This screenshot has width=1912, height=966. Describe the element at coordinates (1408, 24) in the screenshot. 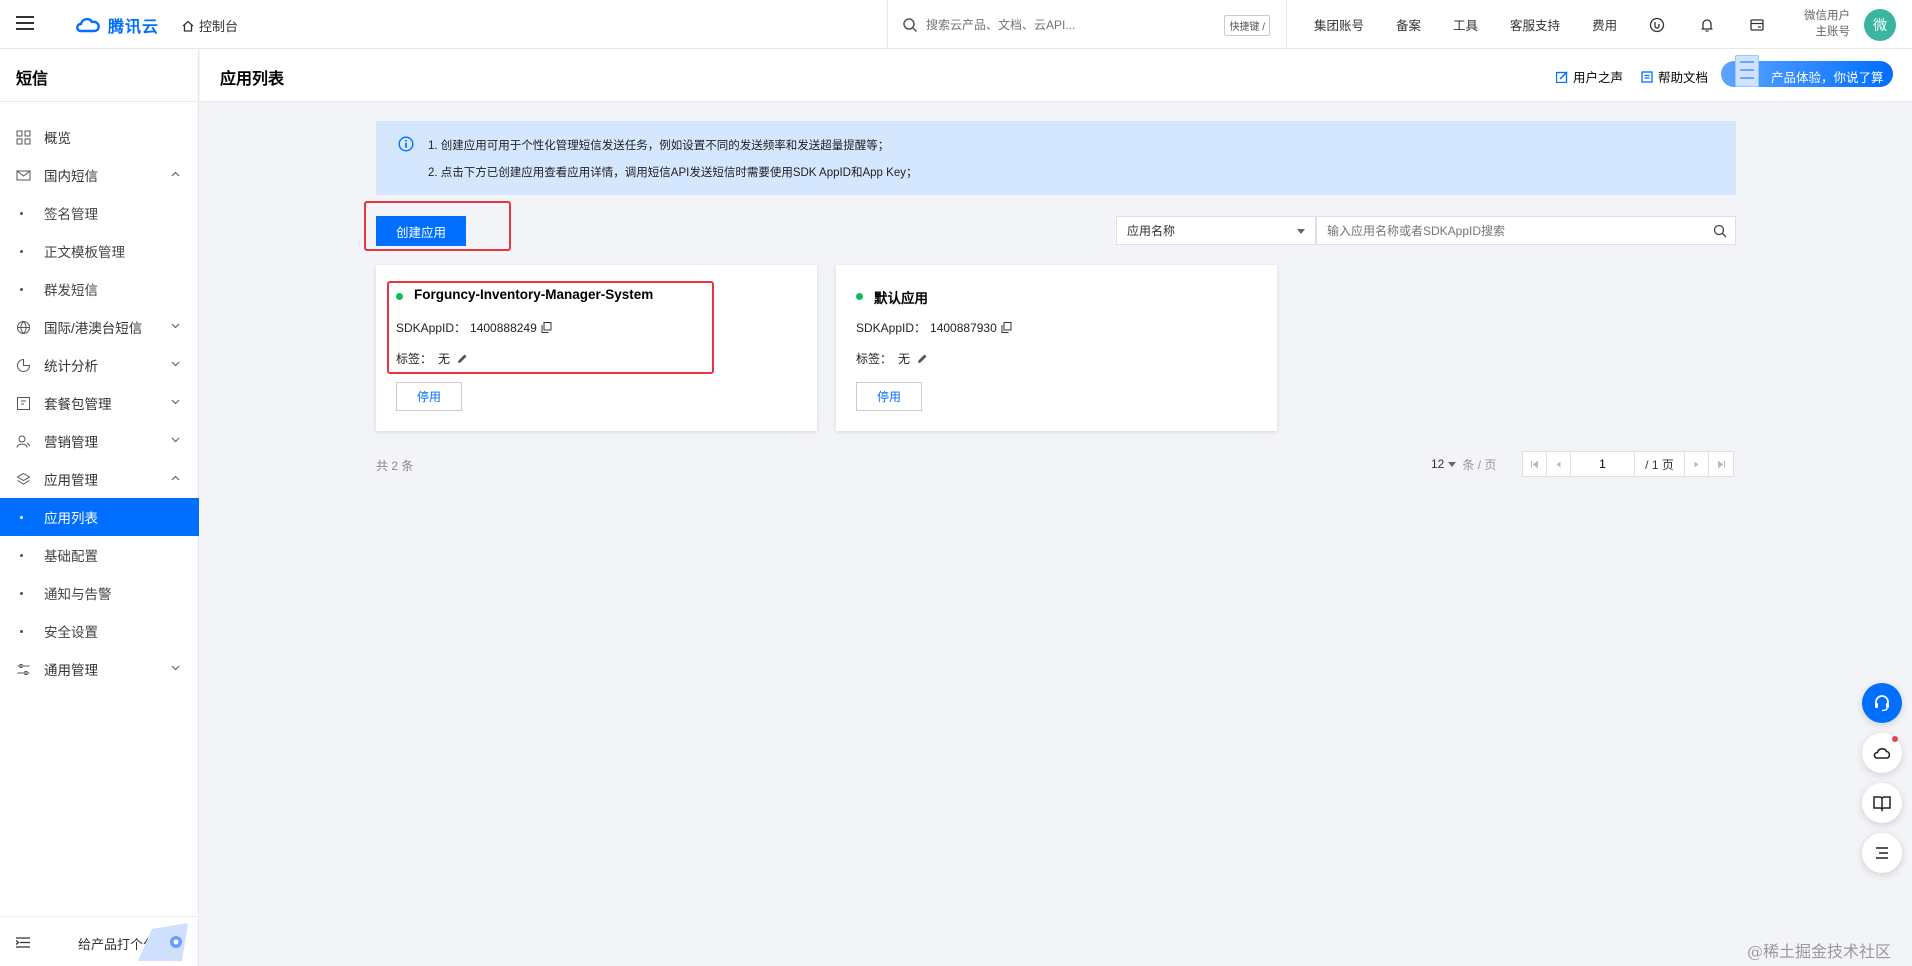

I see `nav-icp: 备案` at that location.